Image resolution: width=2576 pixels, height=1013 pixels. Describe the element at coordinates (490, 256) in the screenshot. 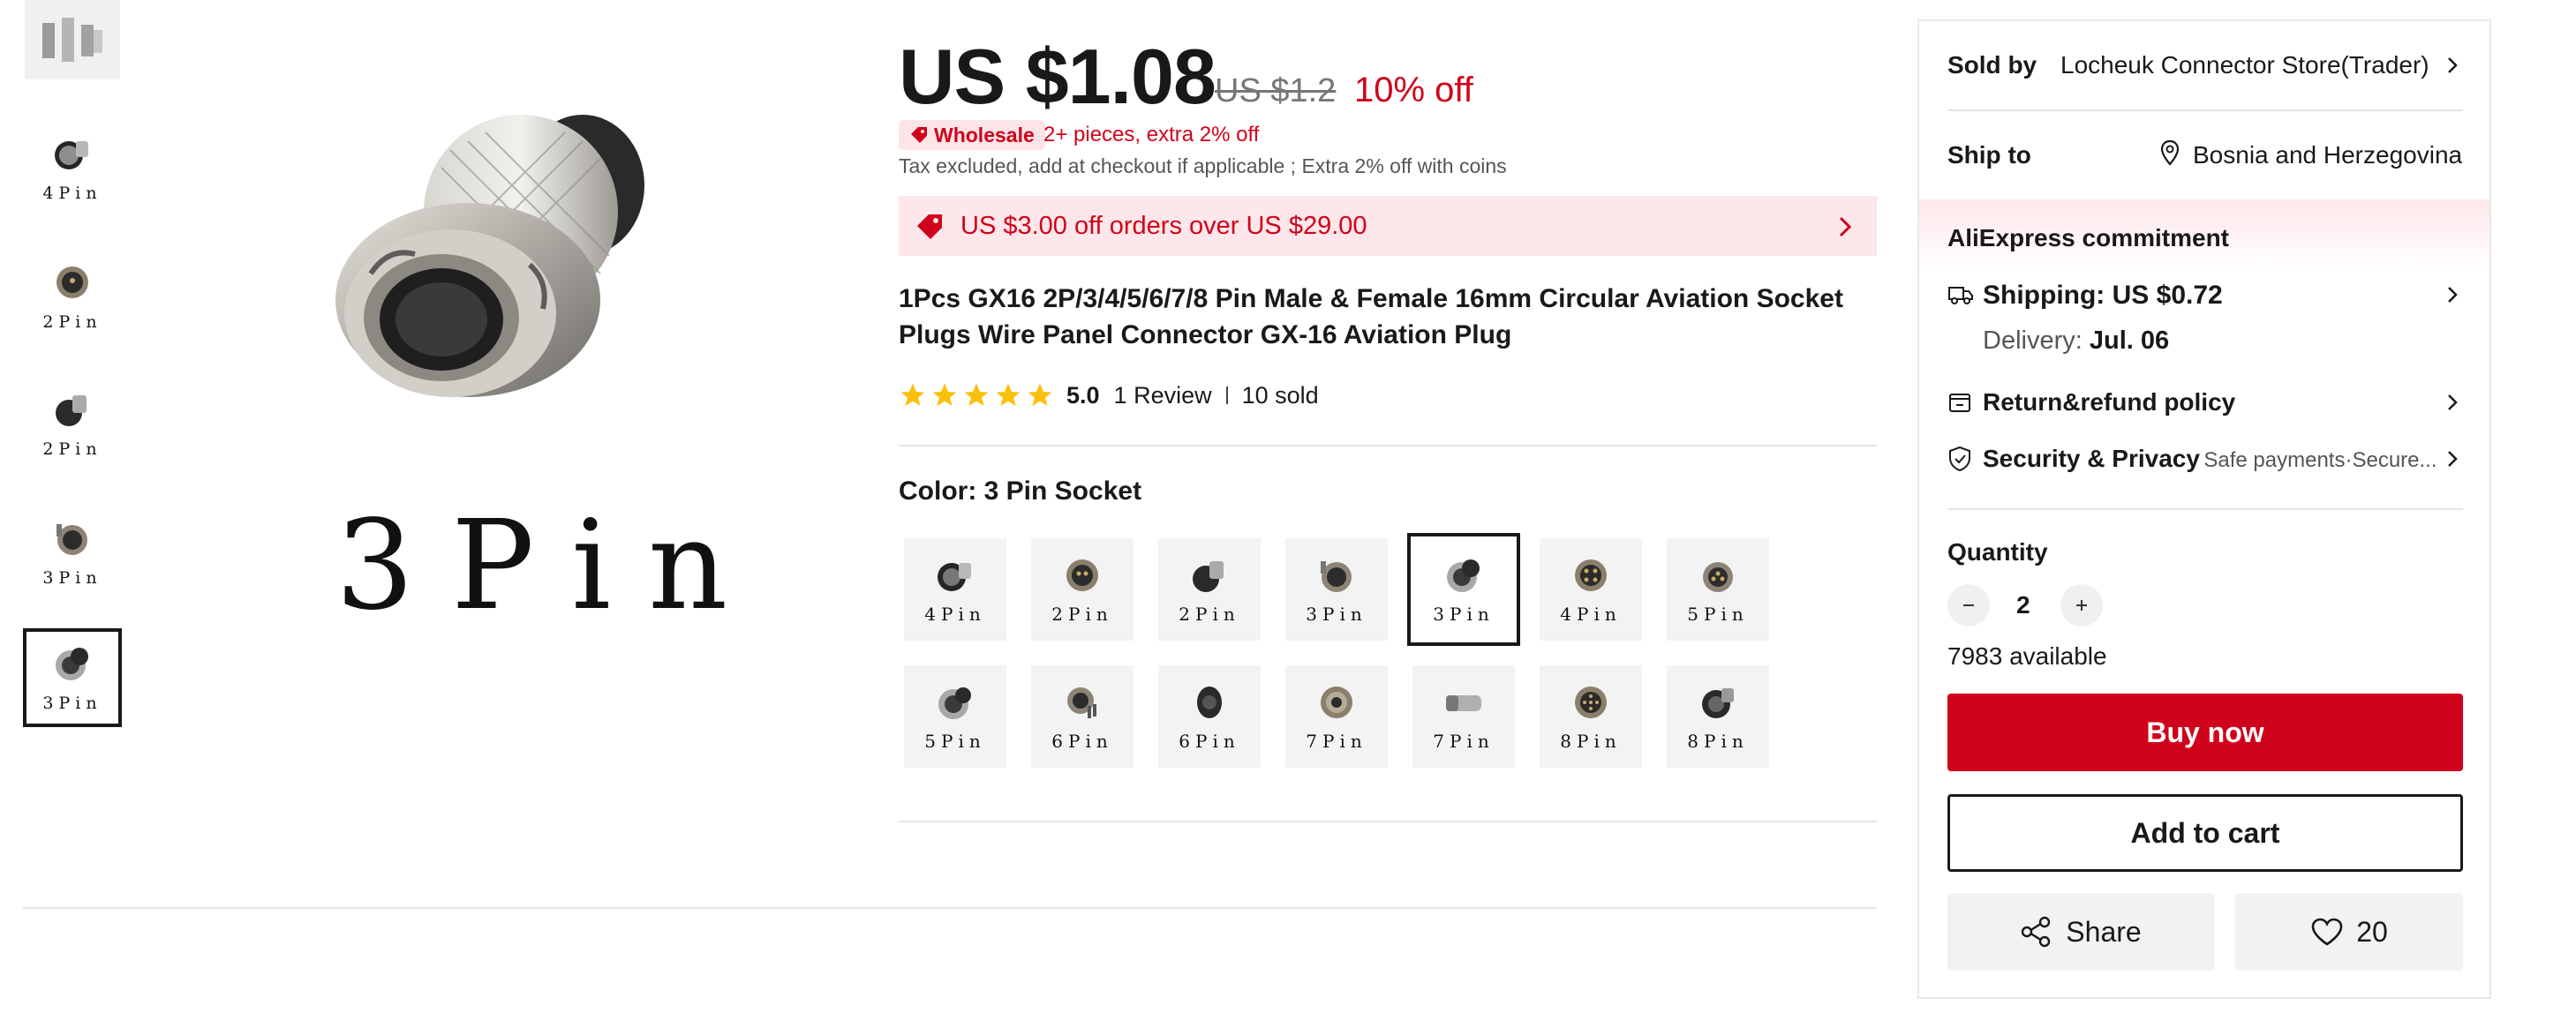

I see `connector-main-image` at that location.